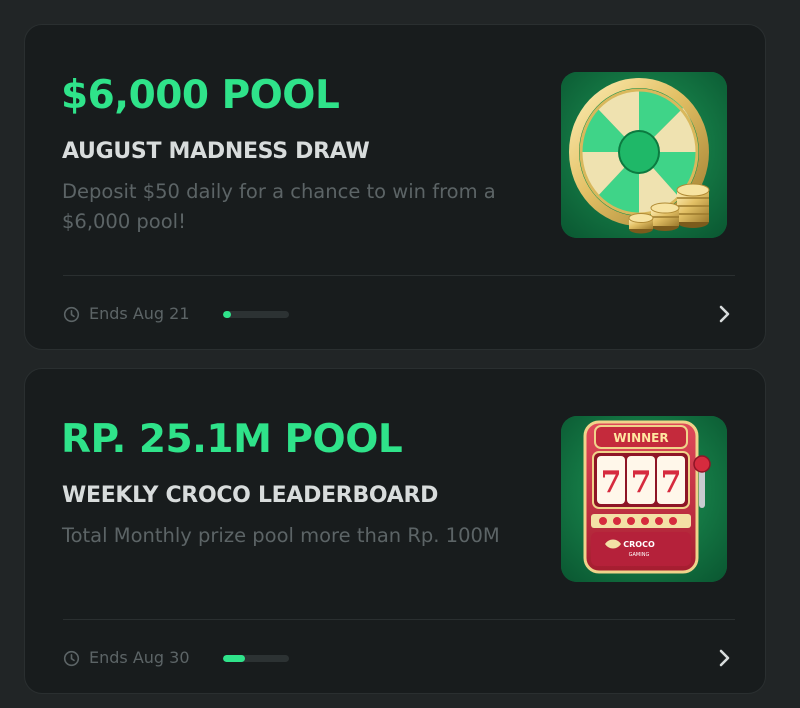 The height and width of the screenshot is (708, 800). What do you see at coordinates (200, 95) in the screenshot?
I see `pool-amount: $6,000 POOL` at bounding box center [200, 95].